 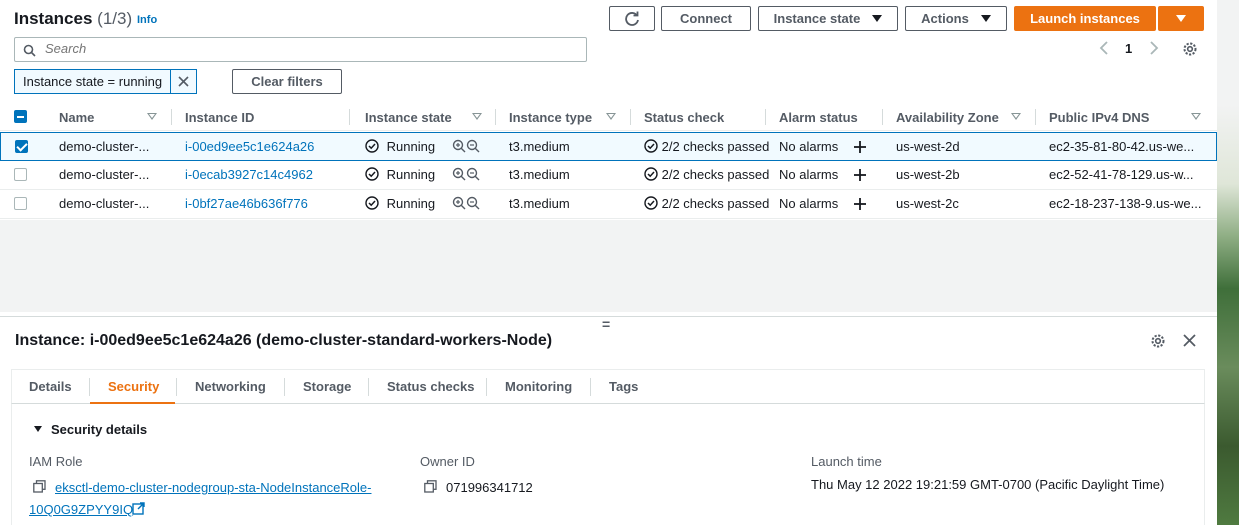 What do you see at coordinates (715, 146) in the screenshot?
I see `status-label: 2/2 checks passed` at bounding box center [715, 146].